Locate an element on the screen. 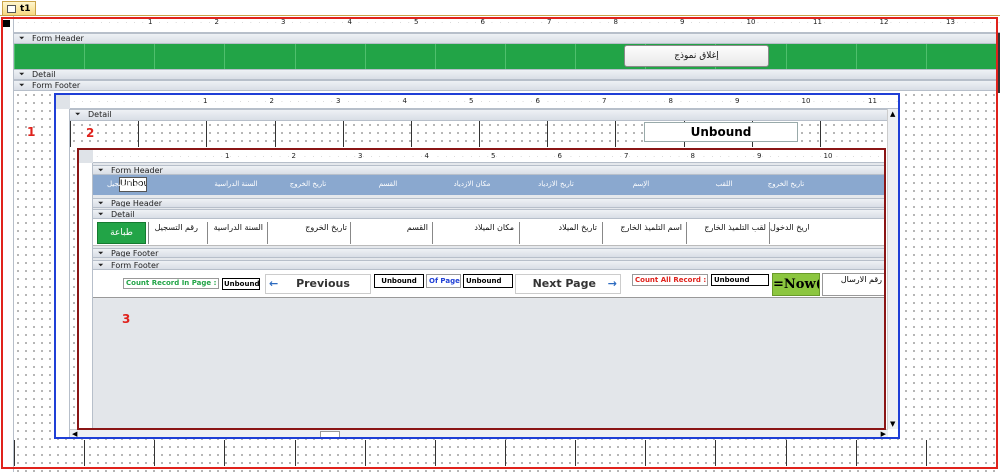  header-column-label: القسم is located at coordinates (388, 184).